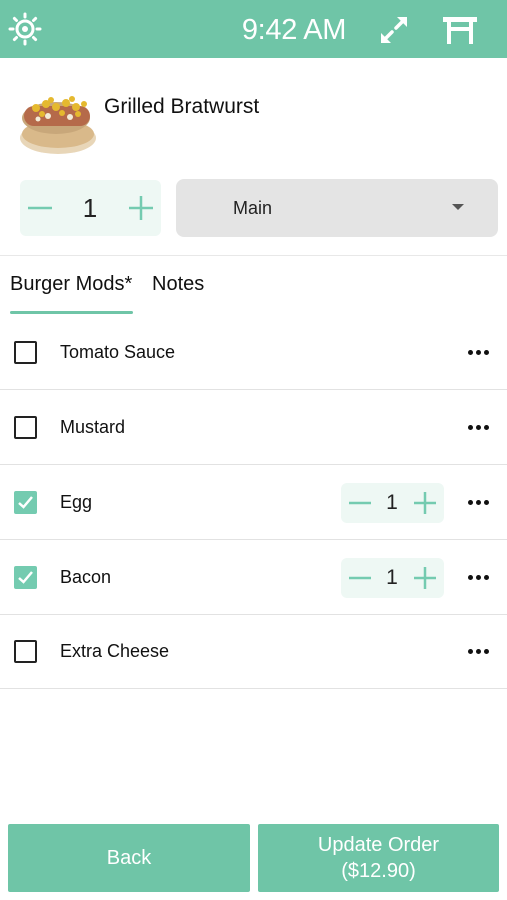 The width and height of the screenshot is (507, 900). What do you see at coordinates (25, 29) in the screenshot?
I see `sun-logo-icon` at bounding box center [25, 29].